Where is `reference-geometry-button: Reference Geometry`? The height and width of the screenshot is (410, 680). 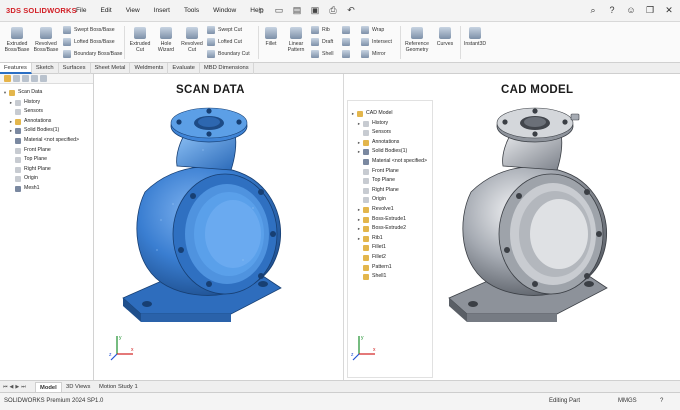 reference-geometry-button: Reference Geometry is located at coordinates (417, 40).